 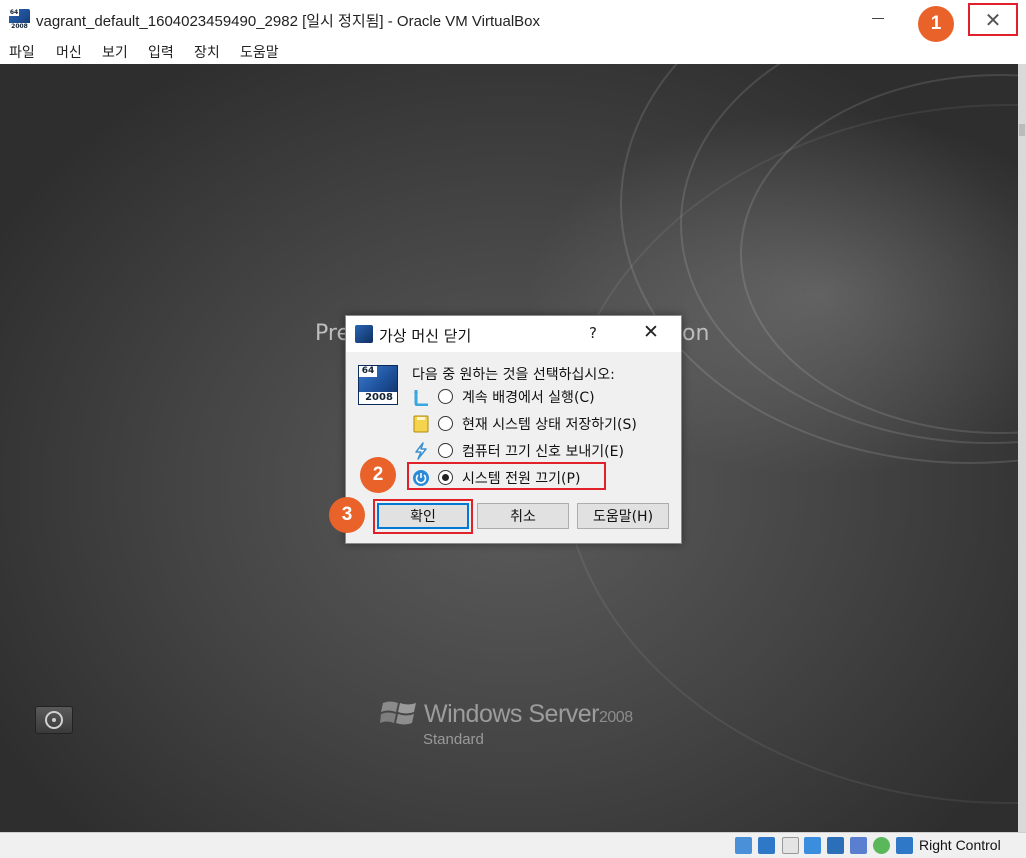 I want to click on windows-server-brand: Windows Server2008, so click(x=528, y=714).